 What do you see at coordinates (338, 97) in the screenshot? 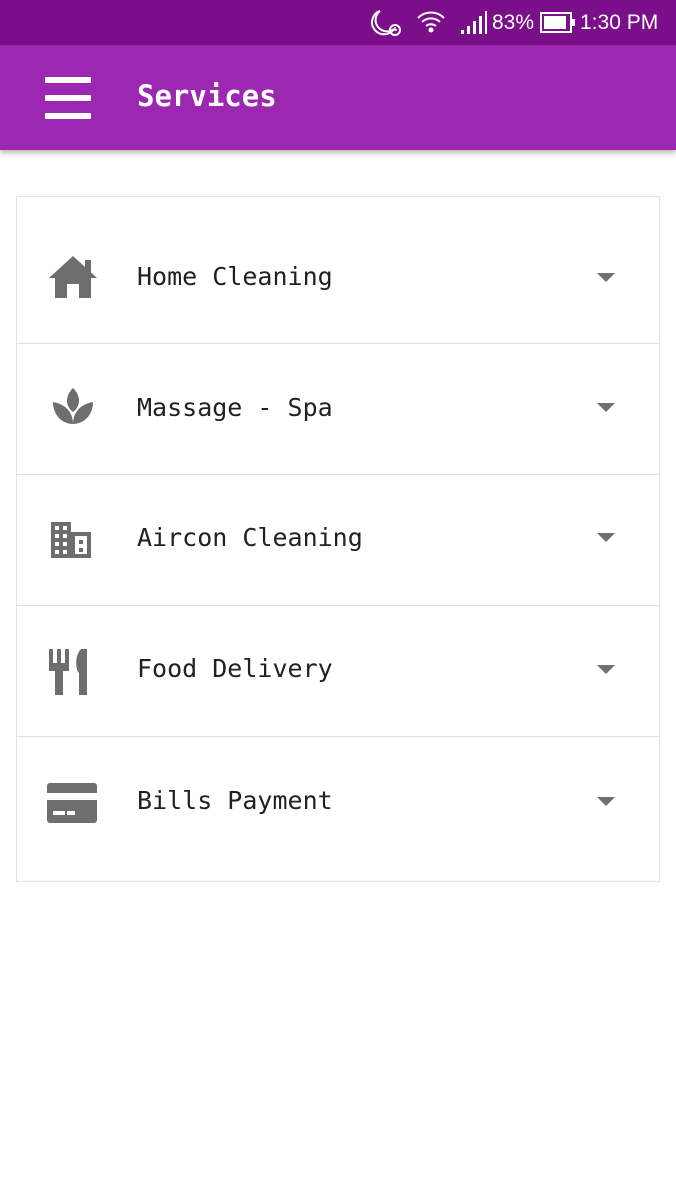
I see `app-bar: Services` at bounding box center [338, 97].